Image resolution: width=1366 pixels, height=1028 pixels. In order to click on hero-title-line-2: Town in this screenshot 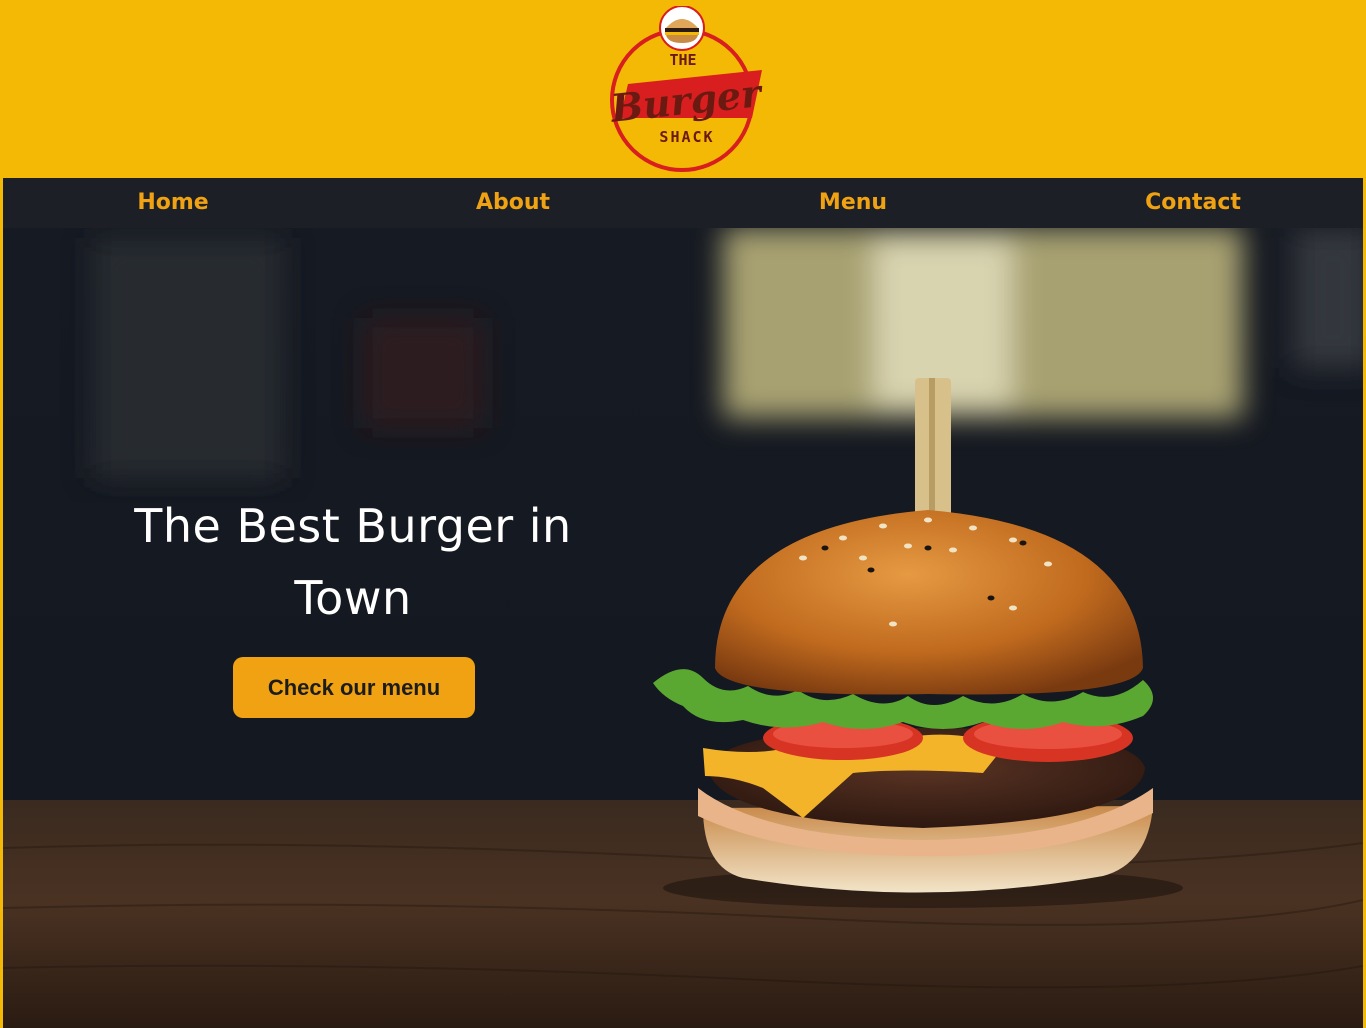, I will do `click(353, 598)`.